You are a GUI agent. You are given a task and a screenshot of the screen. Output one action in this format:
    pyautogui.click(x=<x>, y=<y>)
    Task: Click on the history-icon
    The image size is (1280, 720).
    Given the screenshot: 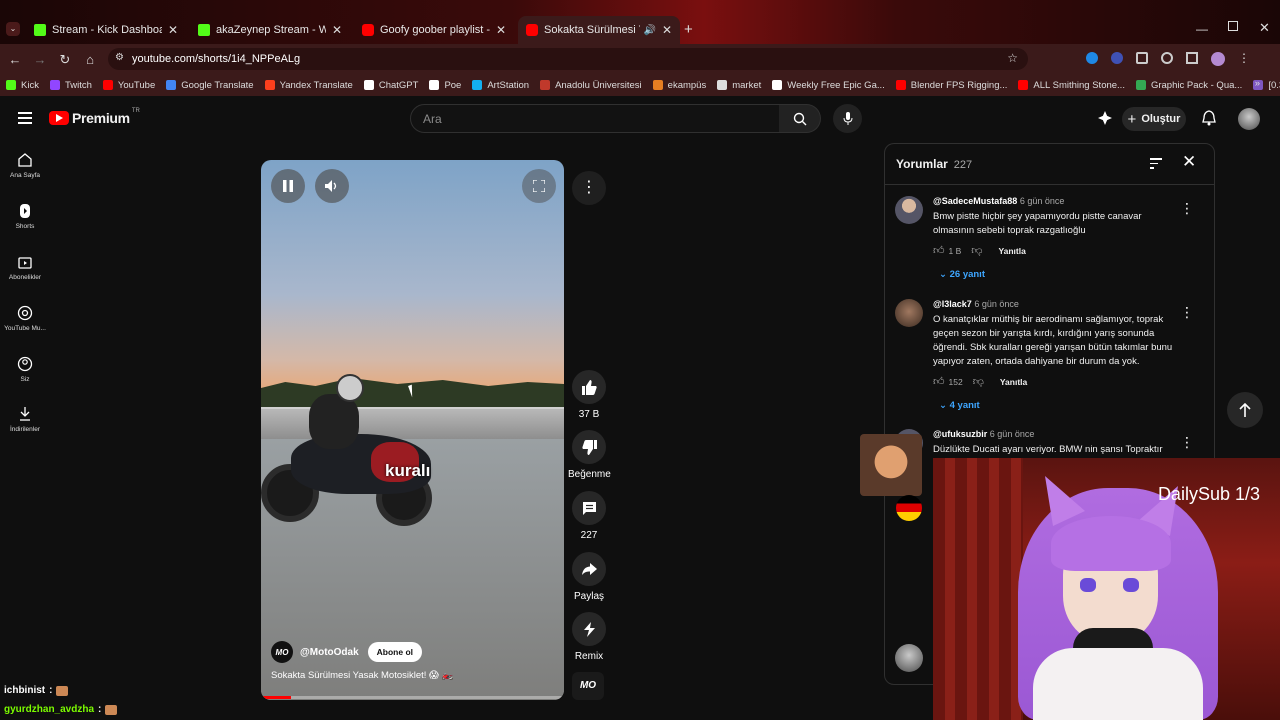 What is the action you would take?
    pyautogui.click(x=1167, y=58)
    